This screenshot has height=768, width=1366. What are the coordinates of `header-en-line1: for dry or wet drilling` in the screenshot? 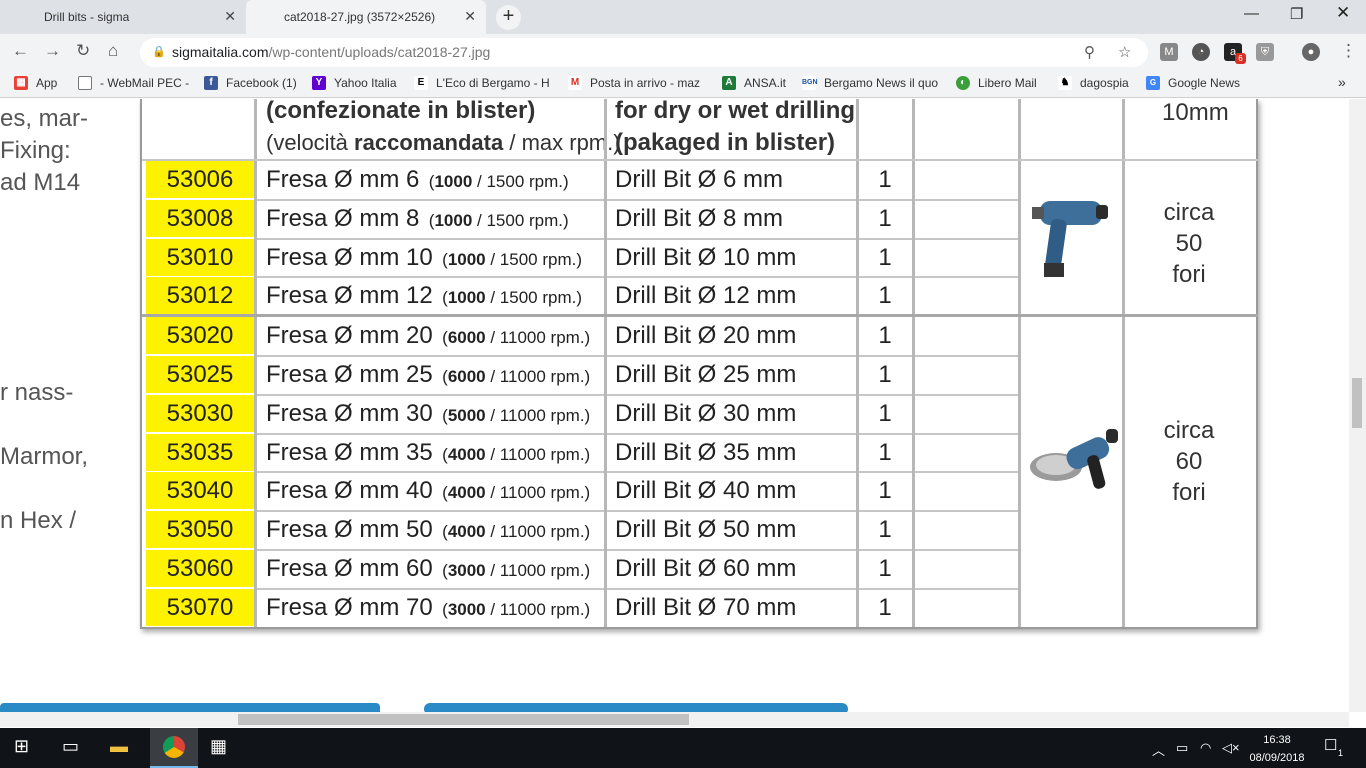 It's located at (735, 111).